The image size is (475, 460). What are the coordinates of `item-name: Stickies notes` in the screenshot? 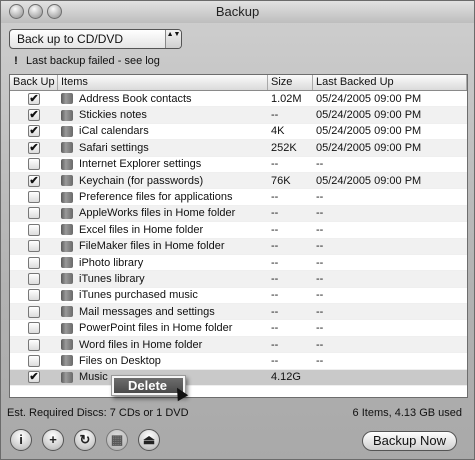 It's located at (113, 115).